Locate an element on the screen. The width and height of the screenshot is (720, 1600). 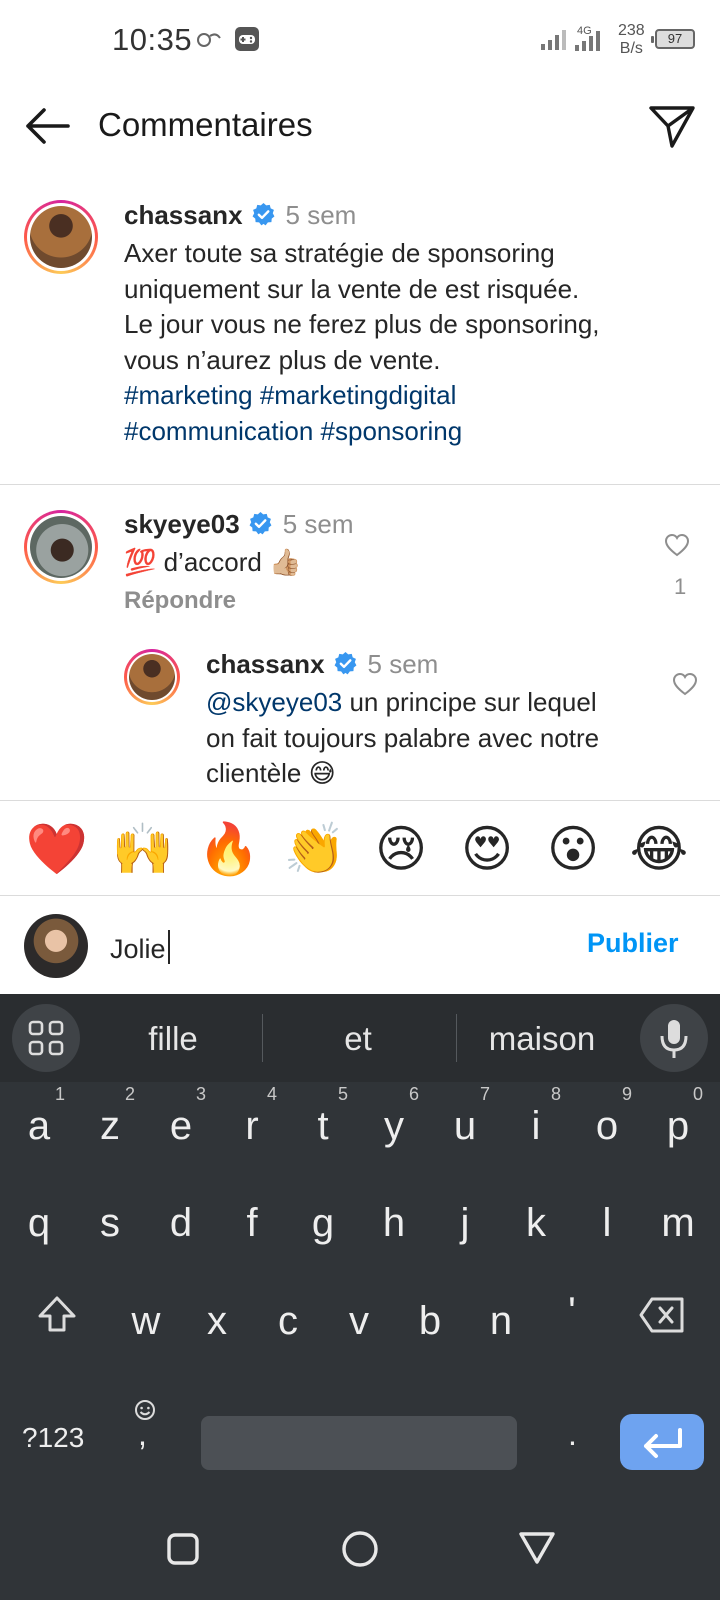
comment-time: 5 sem is located at coordinates (318, 524).